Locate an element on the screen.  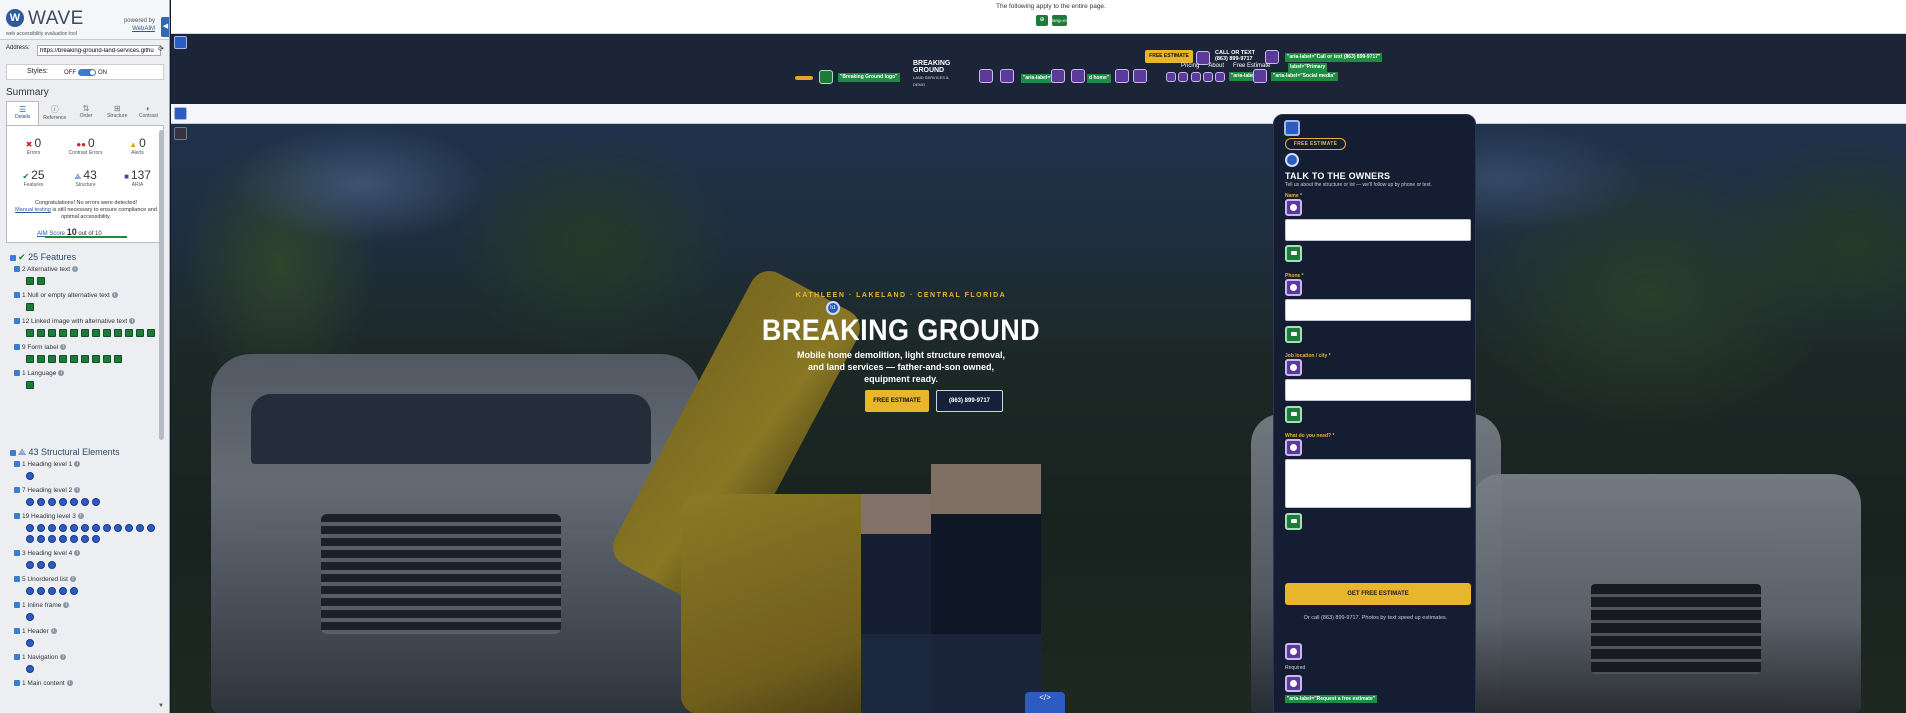
errors-stat: ✖ 0 Errors is located at coordinates (33, 146).